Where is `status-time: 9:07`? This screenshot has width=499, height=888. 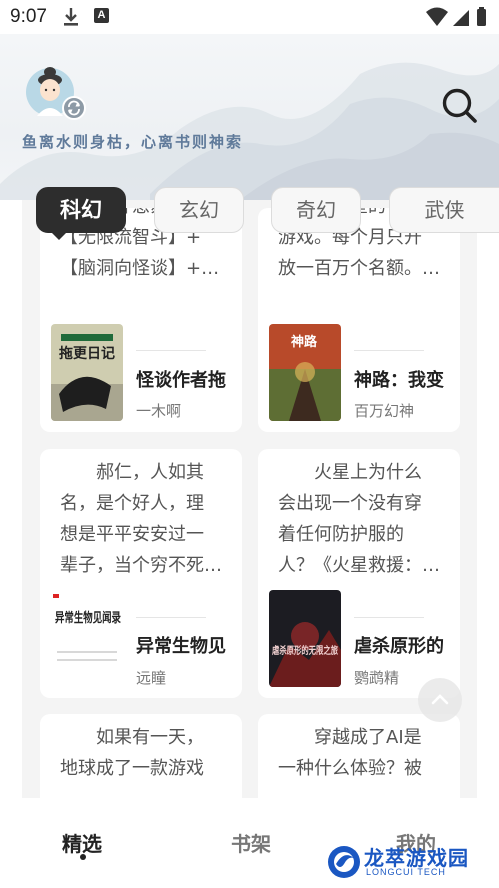 status-time: 9:07 is located at coordinates (28, 16).